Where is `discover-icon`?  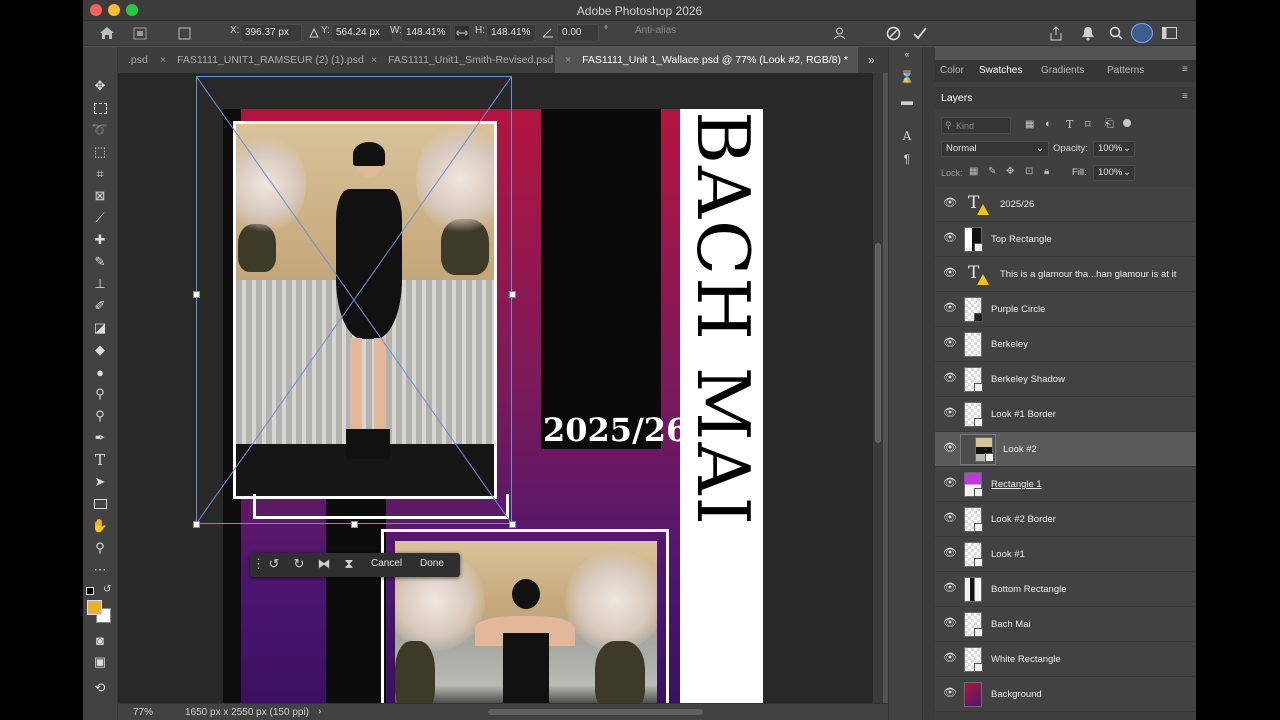 discover-icon is located at coordinates (1142, 33).